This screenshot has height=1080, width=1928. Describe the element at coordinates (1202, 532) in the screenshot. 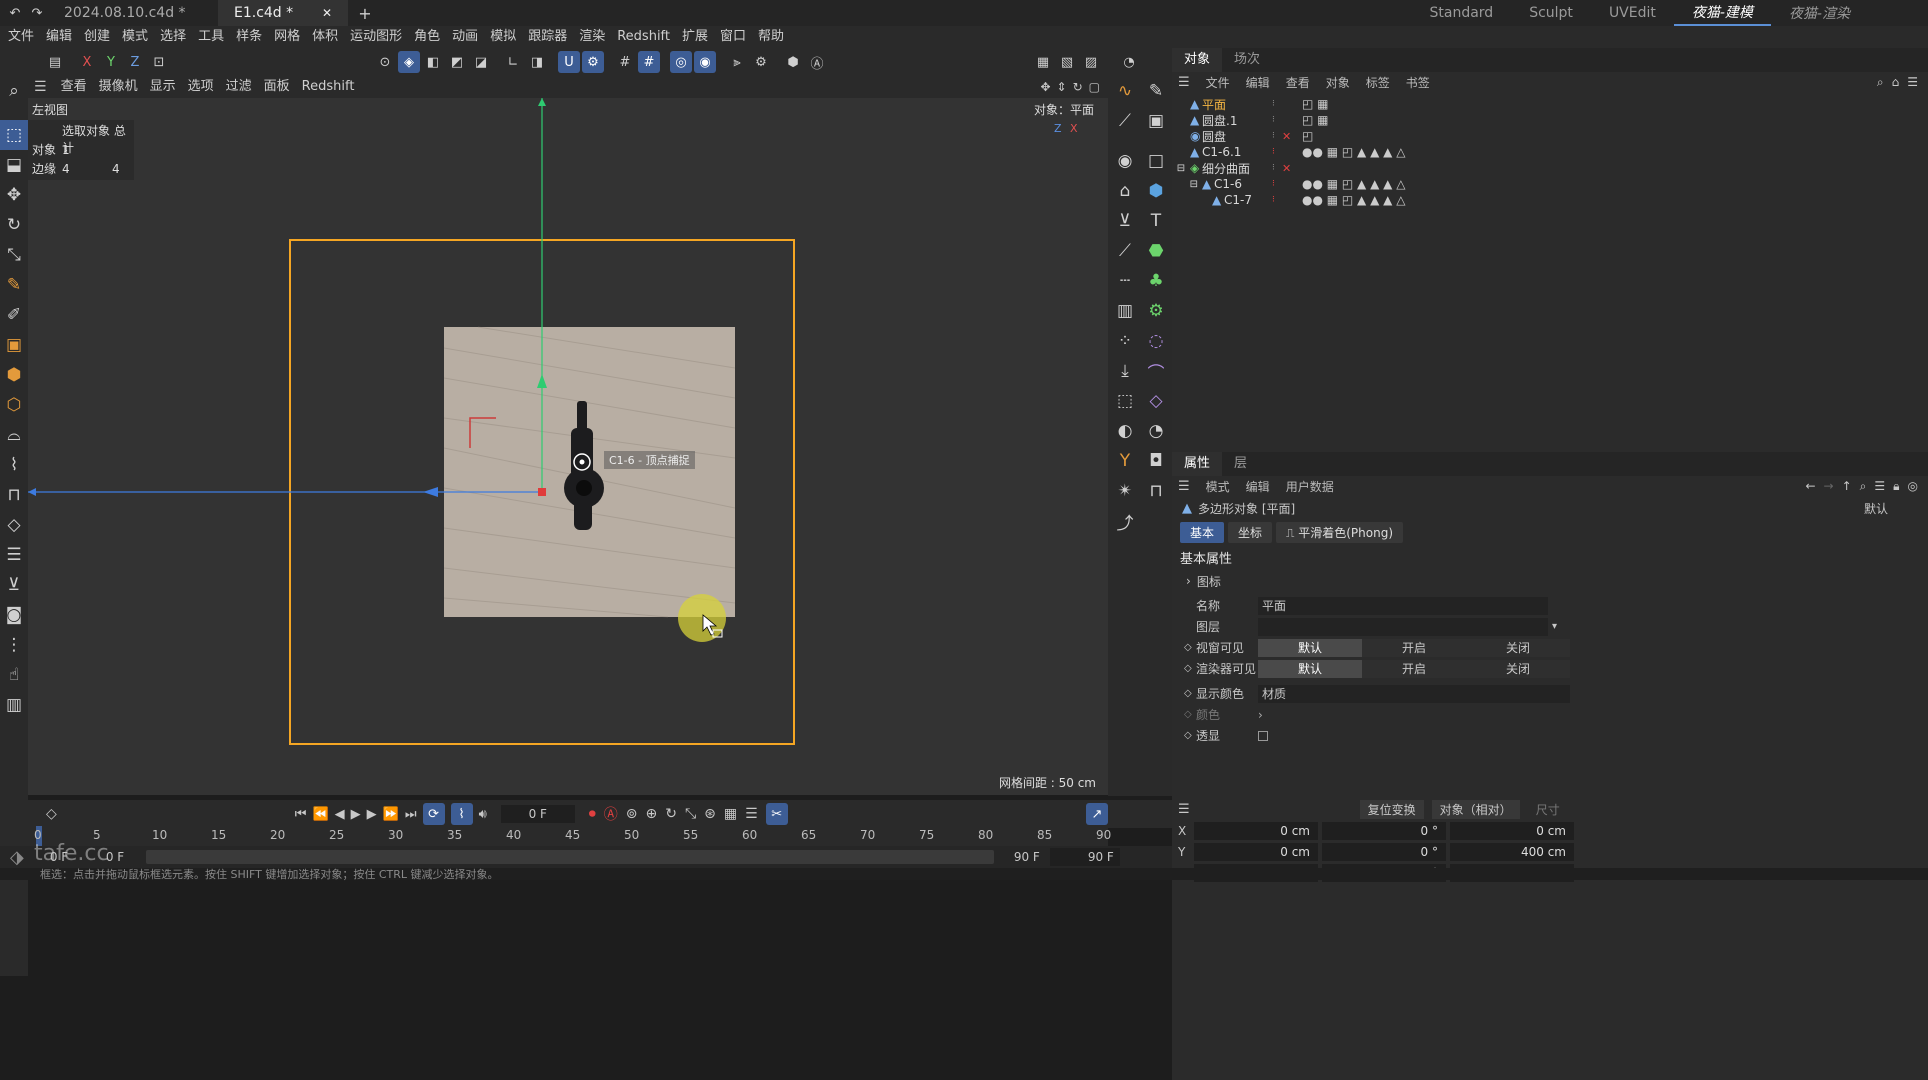

I see `subtab-basic: 基本` at that location.